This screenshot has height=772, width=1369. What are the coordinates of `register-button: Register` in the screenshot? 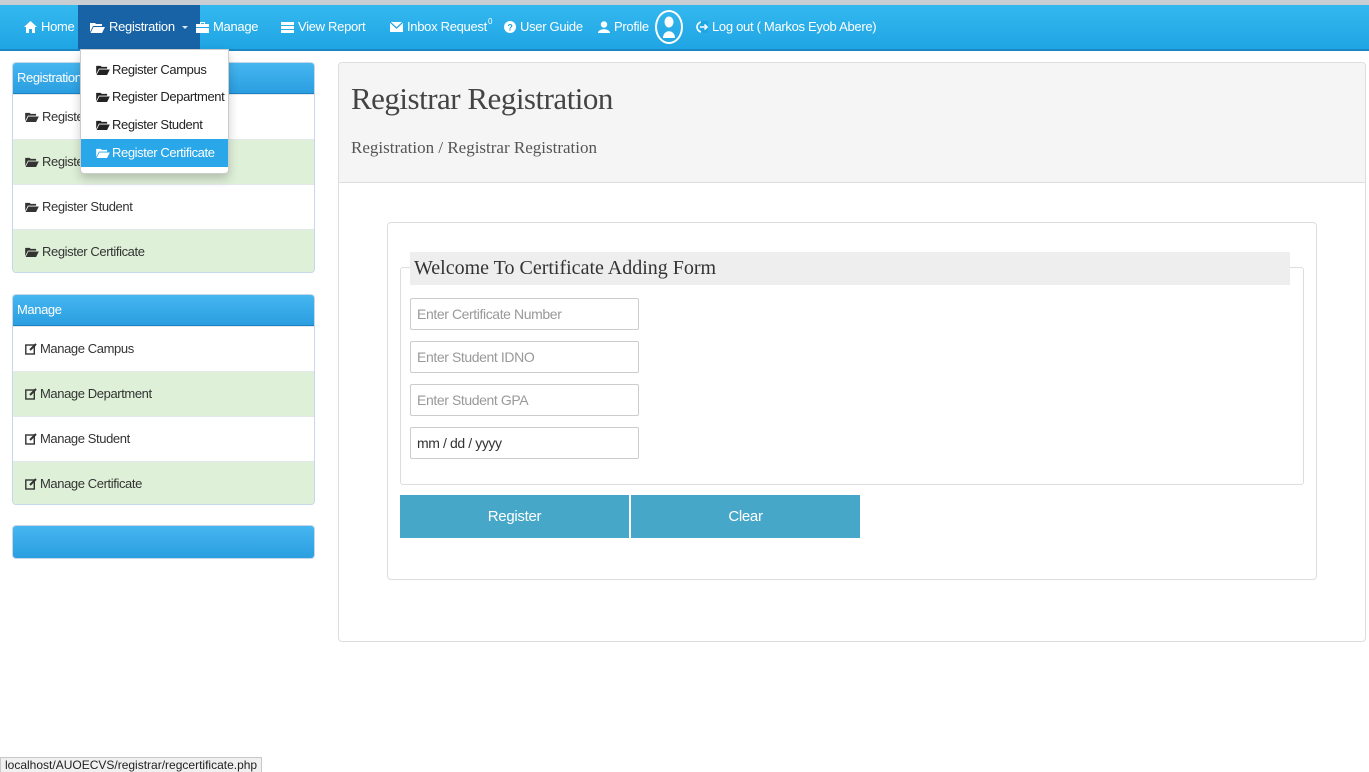 It's located at (514, 516).